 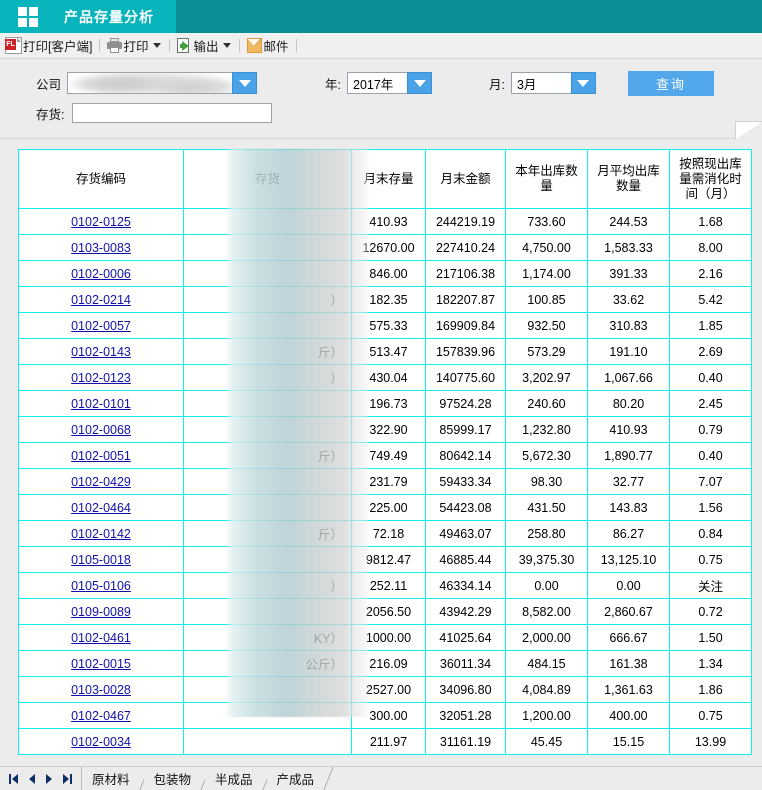 What do you see at coordinates (101, 179) in the screenshot?
I see `column-header-code: 存货编码` at bounding box center [101, 179].